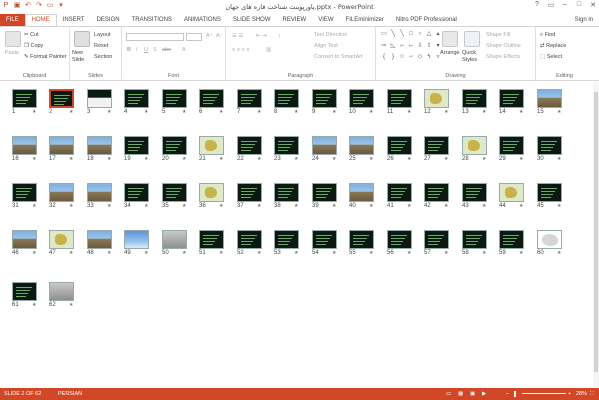 The width and height of the screenshot is (599, 400). I want to click on quick-styles-icon, so click(472, 39).